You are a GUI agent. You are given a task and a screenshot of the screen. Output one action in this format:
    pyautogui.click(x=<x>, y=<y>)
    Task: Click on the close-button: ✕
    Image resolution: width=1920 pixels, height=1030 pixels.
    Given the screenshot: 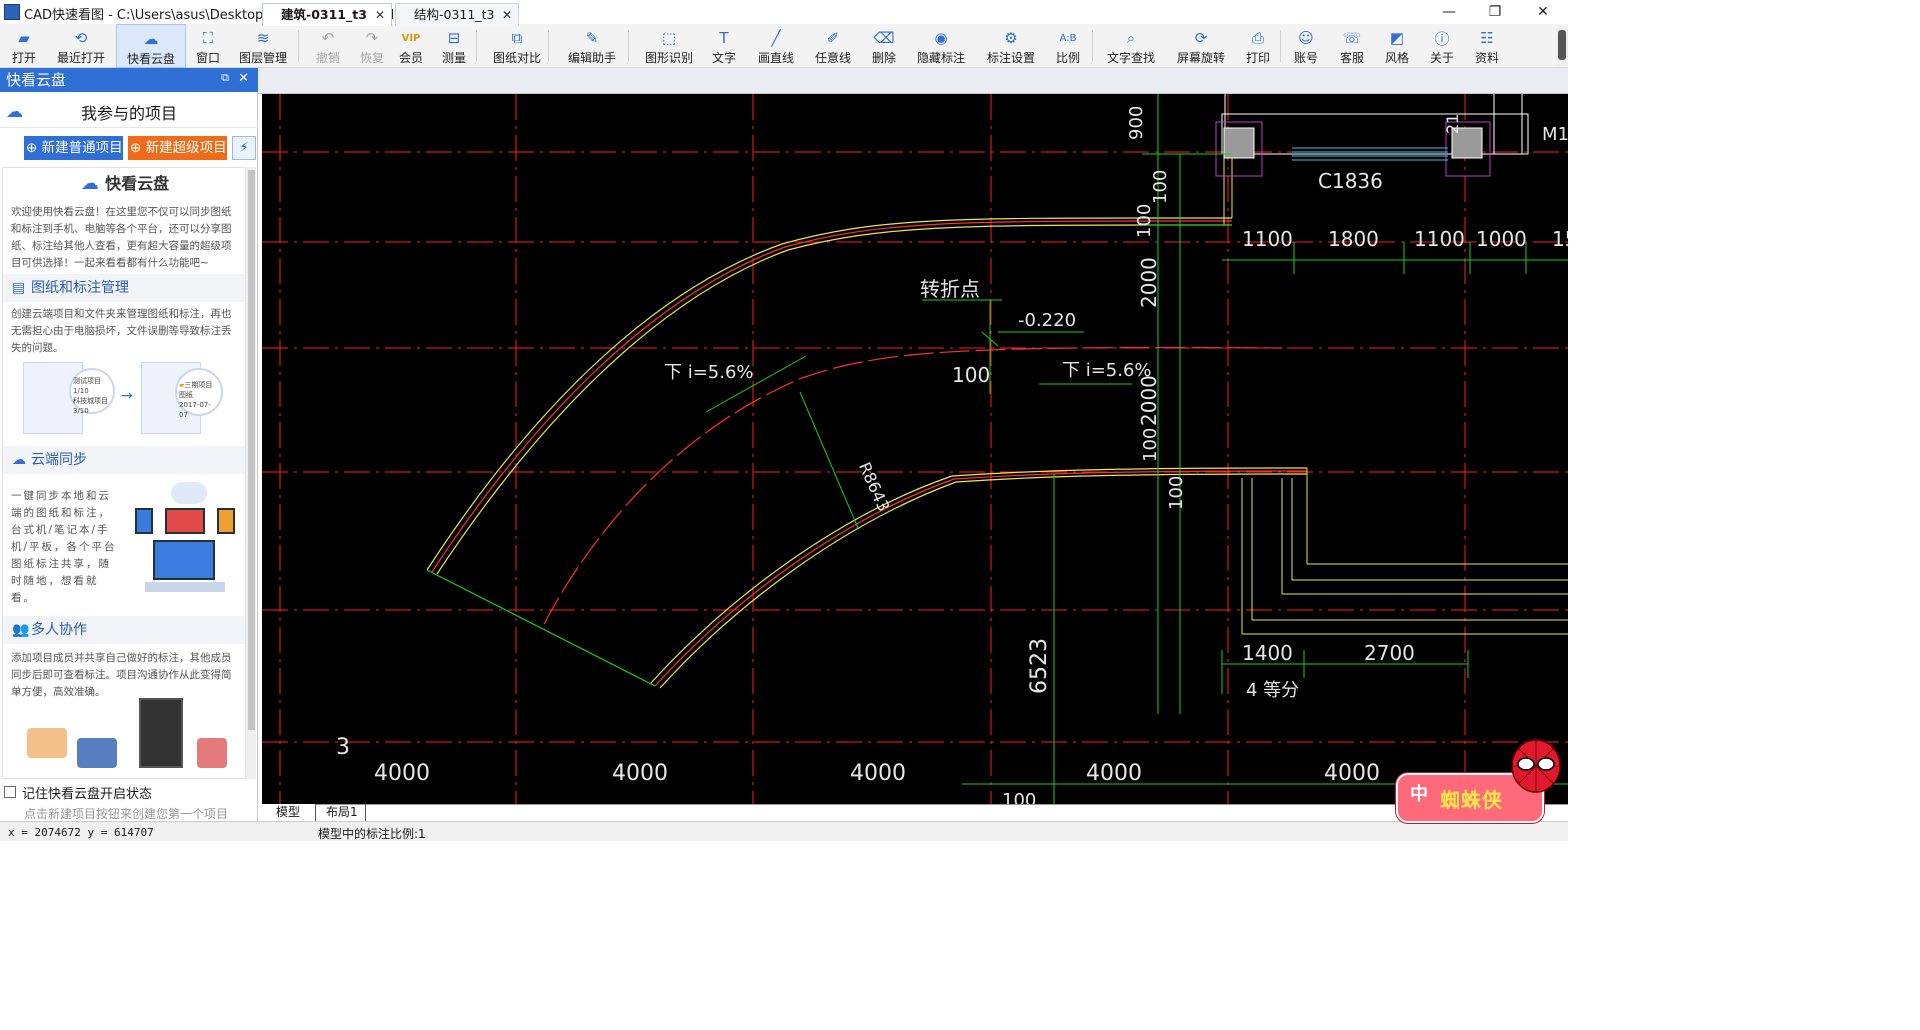 What is the action you would take?
    pyautogui.click(x=1543, y=12)
    